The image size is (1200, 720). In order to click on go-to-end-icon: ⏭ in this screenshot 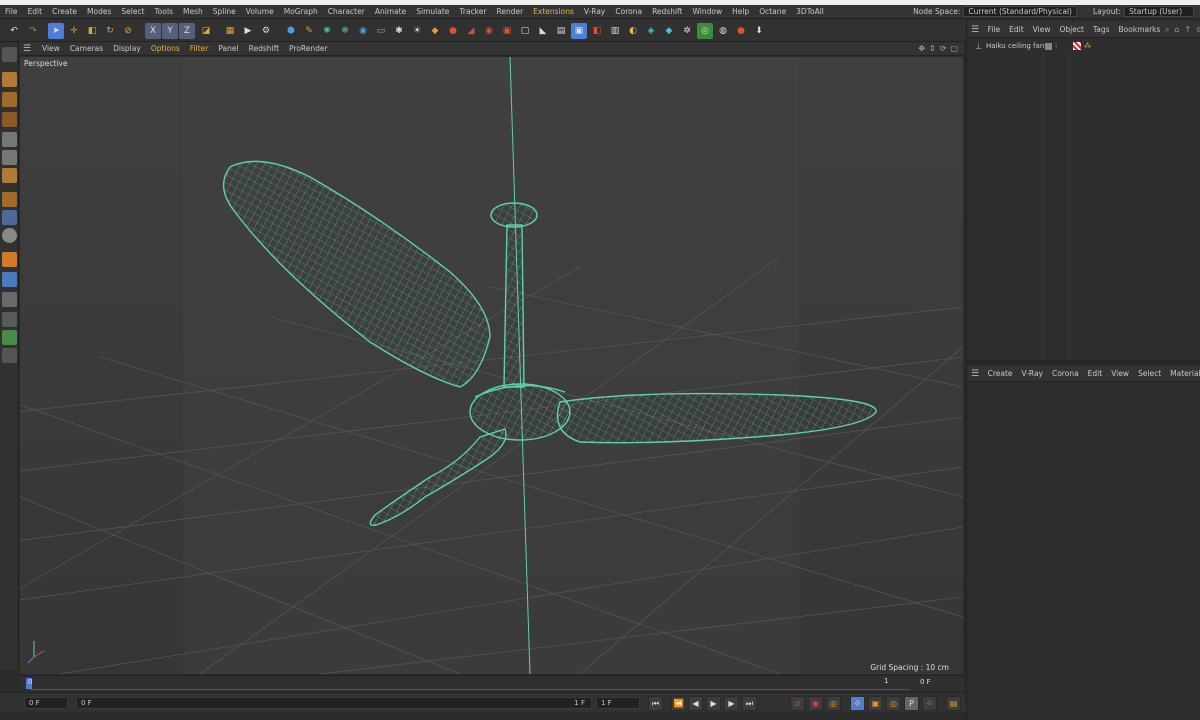, I will do `click(749, 703)`.